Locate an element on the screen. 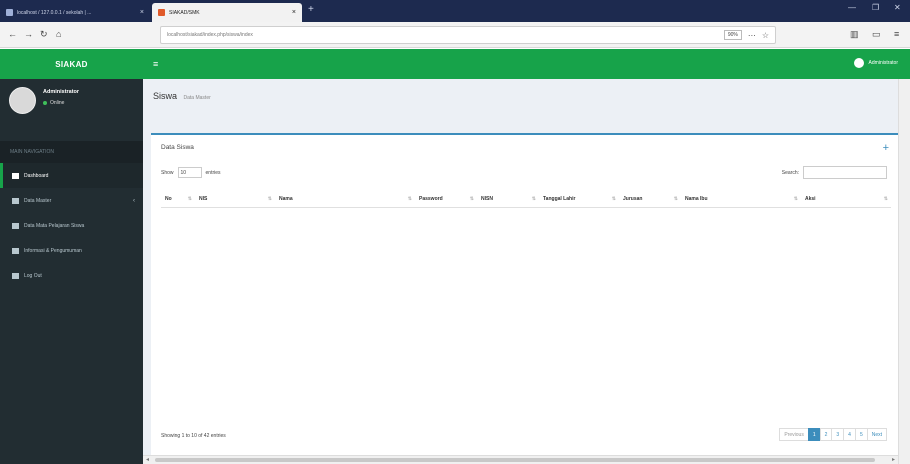 The height and width of the screenshot is (464, 910). box-title: Data Siswa is located at coordinates (177, 147).